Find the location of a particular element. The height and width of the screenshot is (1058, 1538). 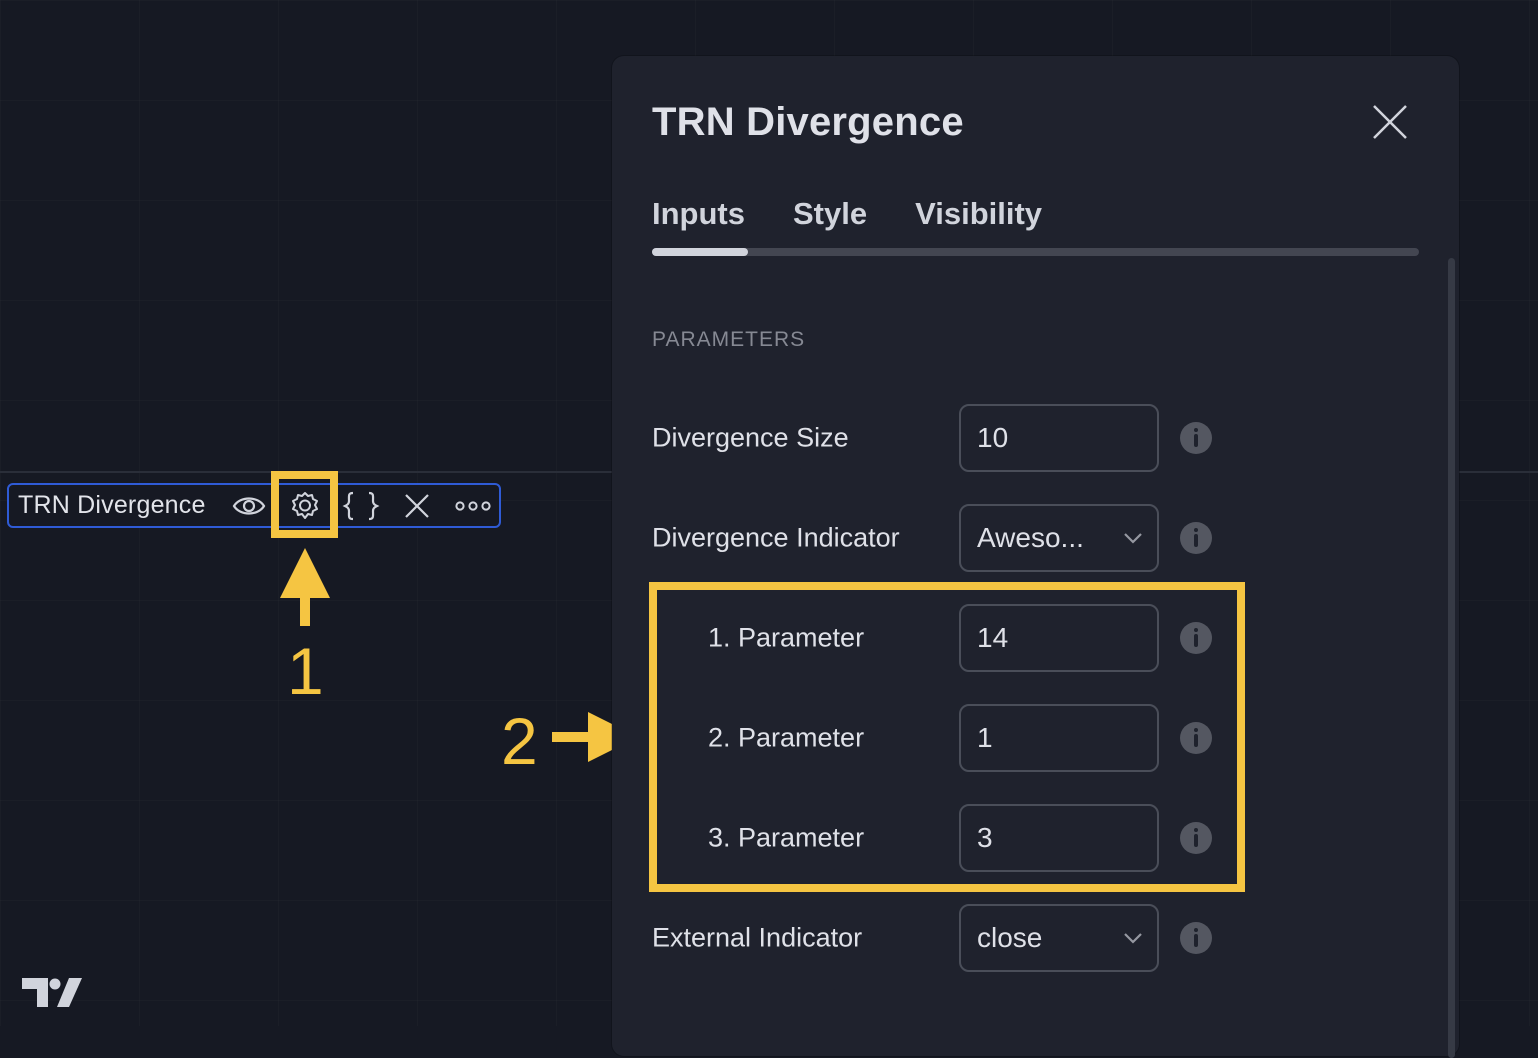

tab-visibility: Visibility is located at coordinates (978, 214).